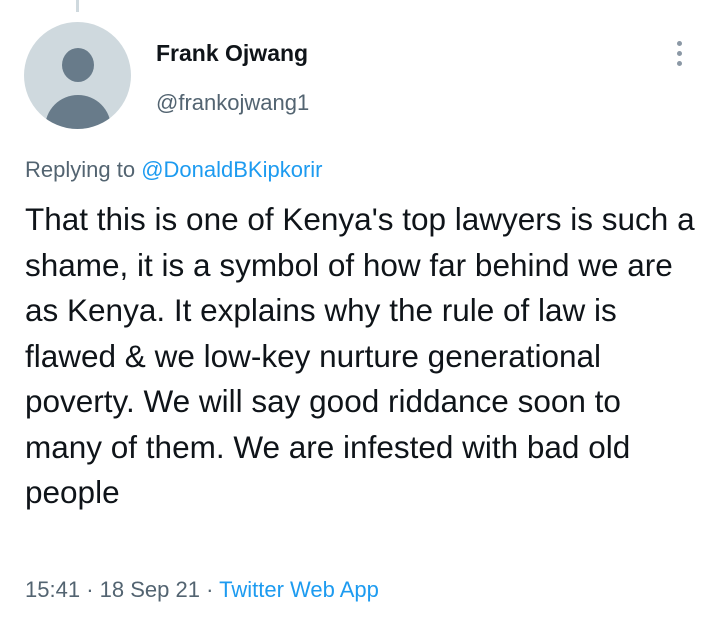 Image resolution: width=720 pixels, height=619 pixels. Describe the element at coordinates (78, 65) in the screenshot. I see `default-profile-icon` at that location.